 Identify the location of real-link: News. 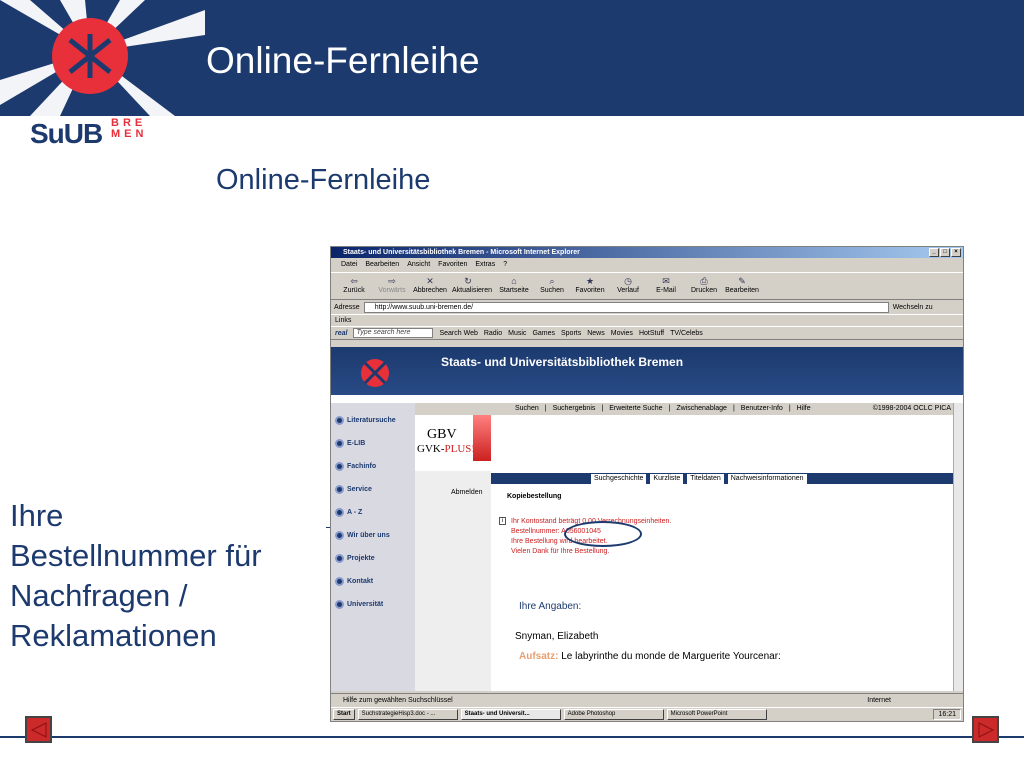
(596, 333).